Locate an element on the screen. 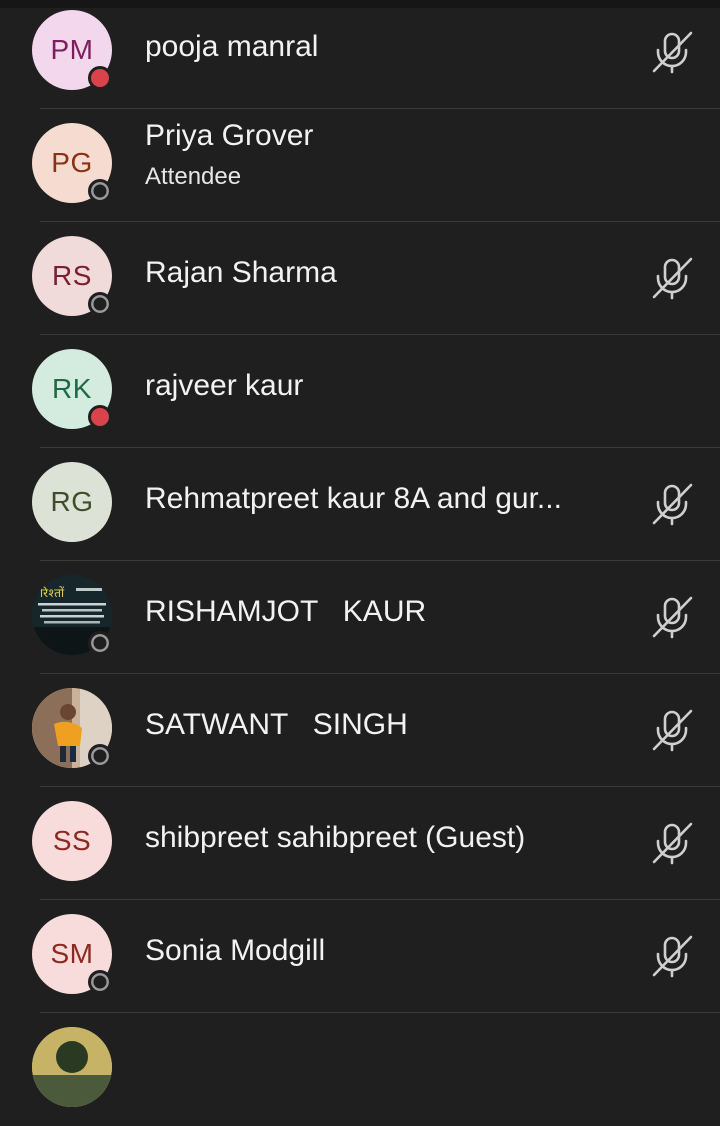 The height and width of the screenshot is (1126, 720). avatar-initials: SM is located at coordinates (72, 953).